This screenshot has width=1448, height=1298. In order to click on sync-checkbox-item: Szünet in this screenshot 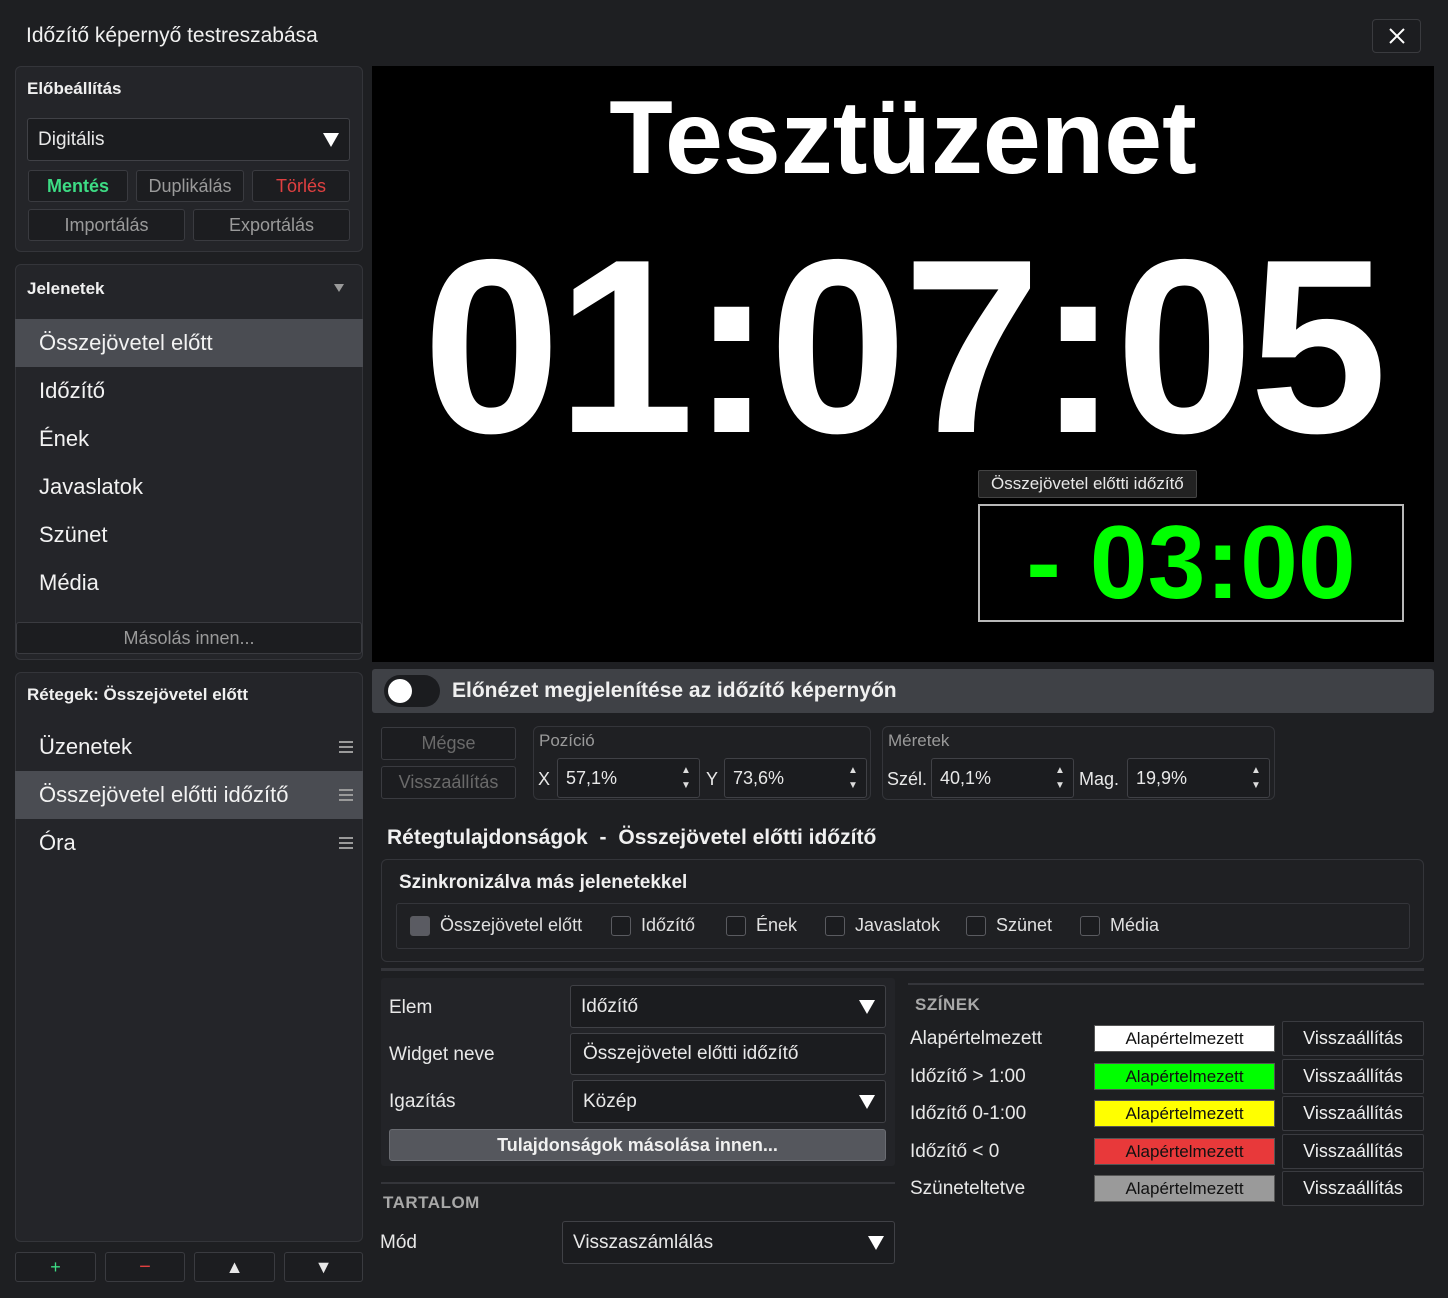, I will do `click(1009, 925)`.